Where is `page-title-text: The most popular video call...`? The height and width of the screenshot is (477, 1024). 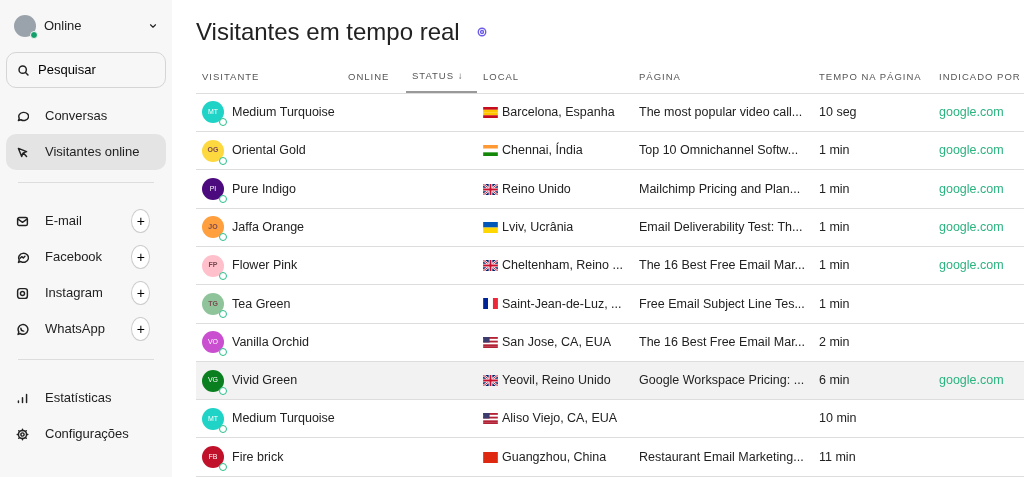 page-title-text: The most popular video call... is located at coordinates (721, 112).